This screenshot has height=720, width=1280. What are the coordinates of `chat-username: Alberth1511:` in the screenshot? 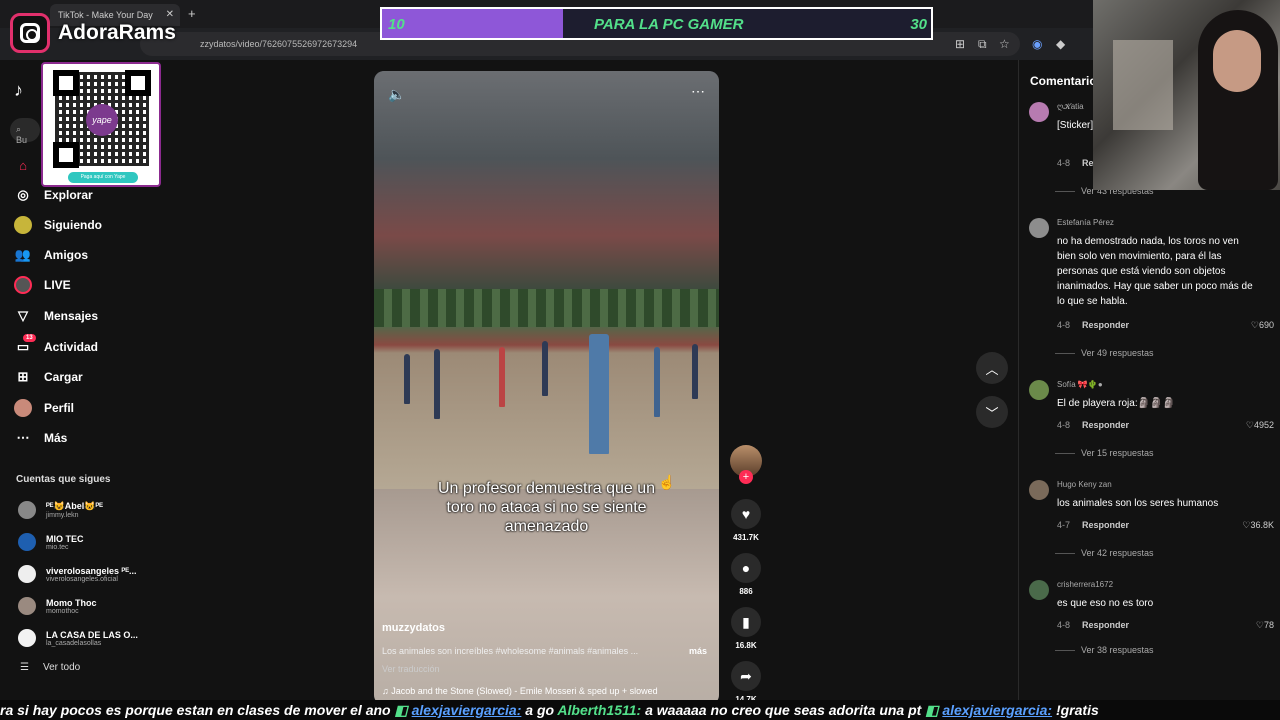 It's located at (599, 710).